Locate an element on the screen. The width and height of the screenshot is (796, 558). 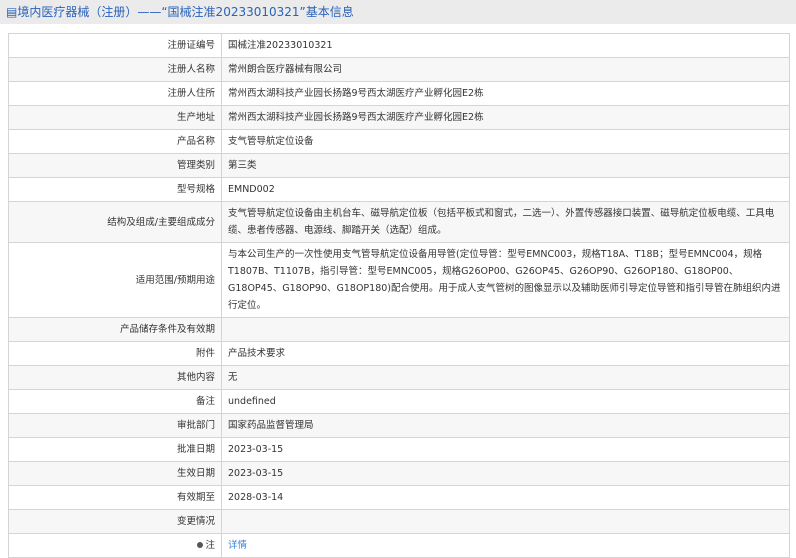
row-value: undefined is located at coordinates (505, 401).